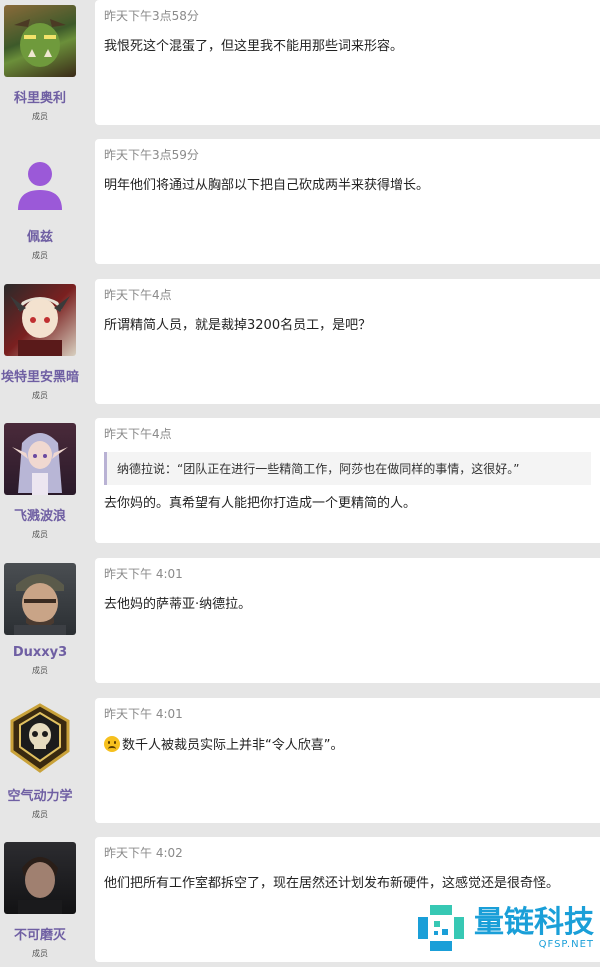 This screenshot has width=600, height=967. I want to click on message-text: 数千人被裁员实际上并非“令人欣喜”。, so click(233, 745).